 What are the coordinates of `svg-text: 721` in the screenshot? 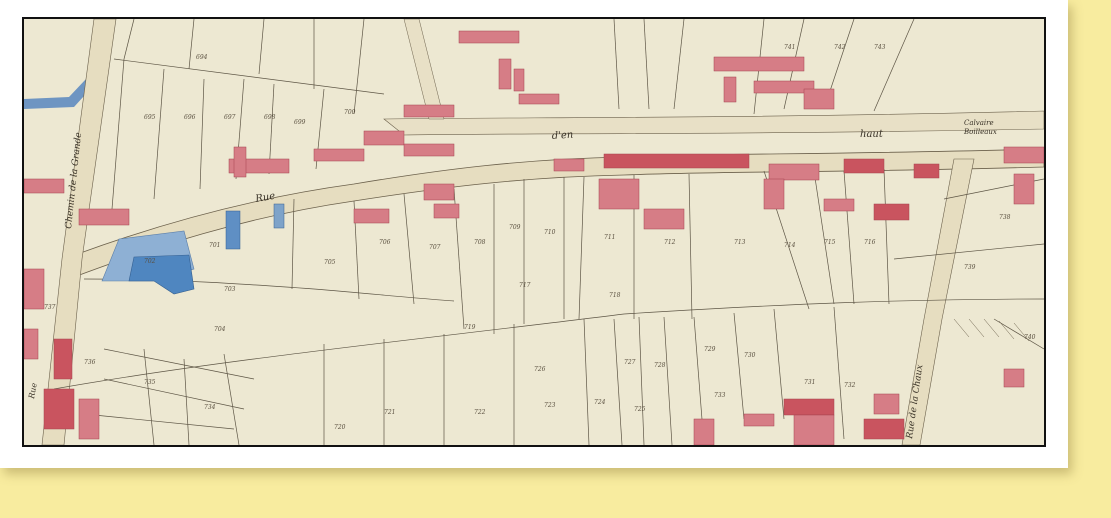 It's located at (389, 412).